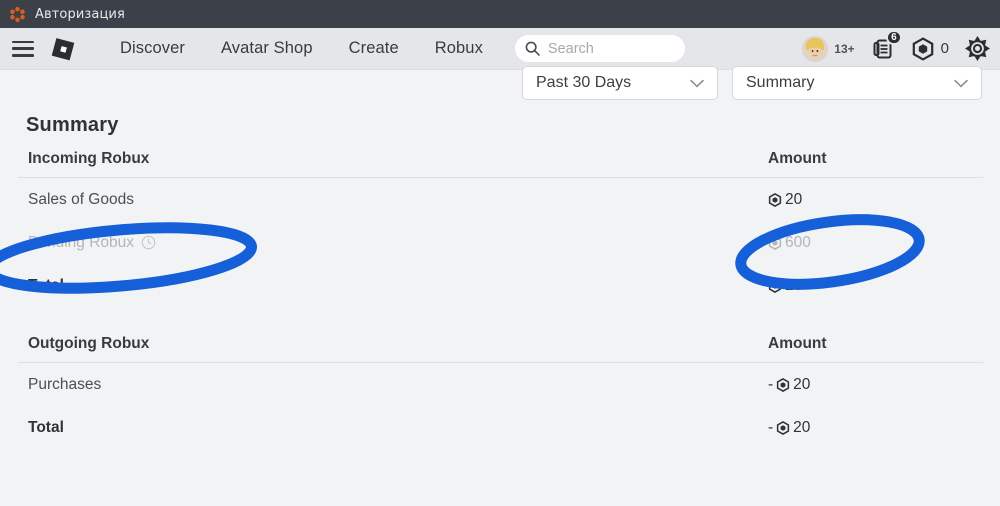 The height and width of the screenshot is (506, 1000). Describe the element at coordinates (870, 200) in the screenshot. I see `row-amount-sales-of-goods: 20` at that location.